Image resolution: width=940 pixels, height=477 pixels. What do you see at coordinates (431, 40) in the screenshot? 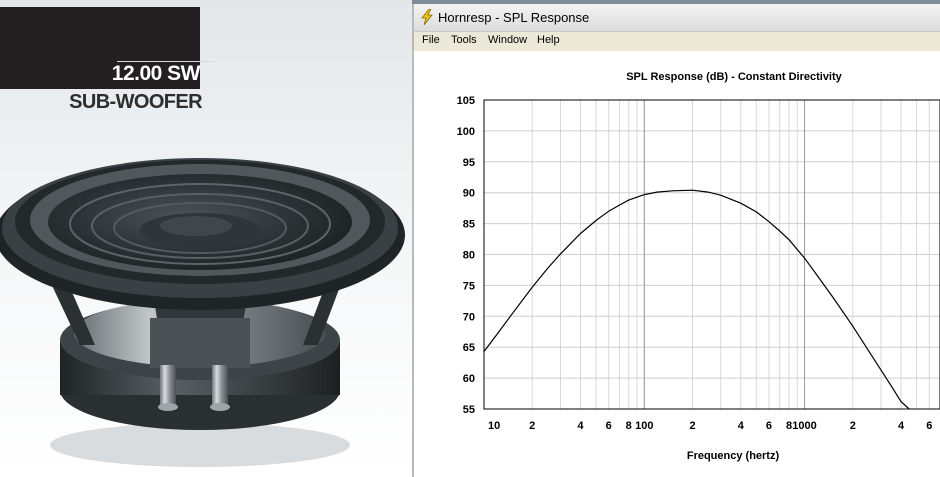
I see `menu-file: File` at bounding box center [431, 40].